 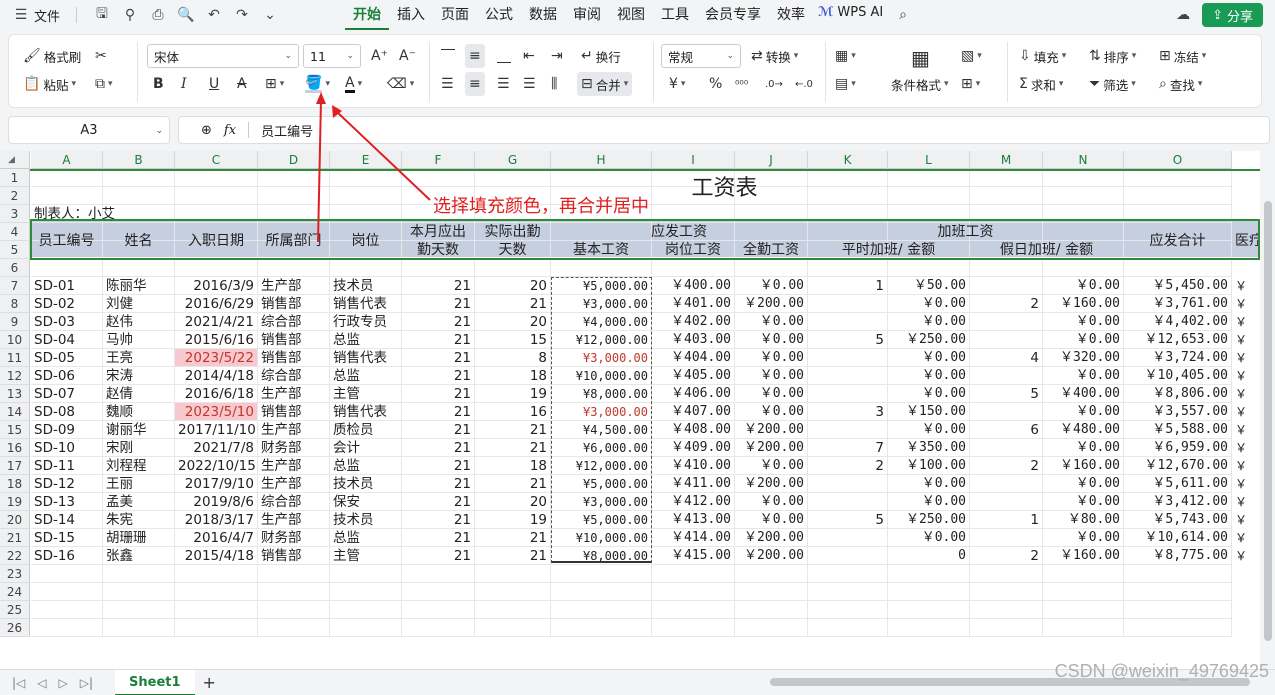 I want to click on row-header: 5, so click(x=15, y=250).